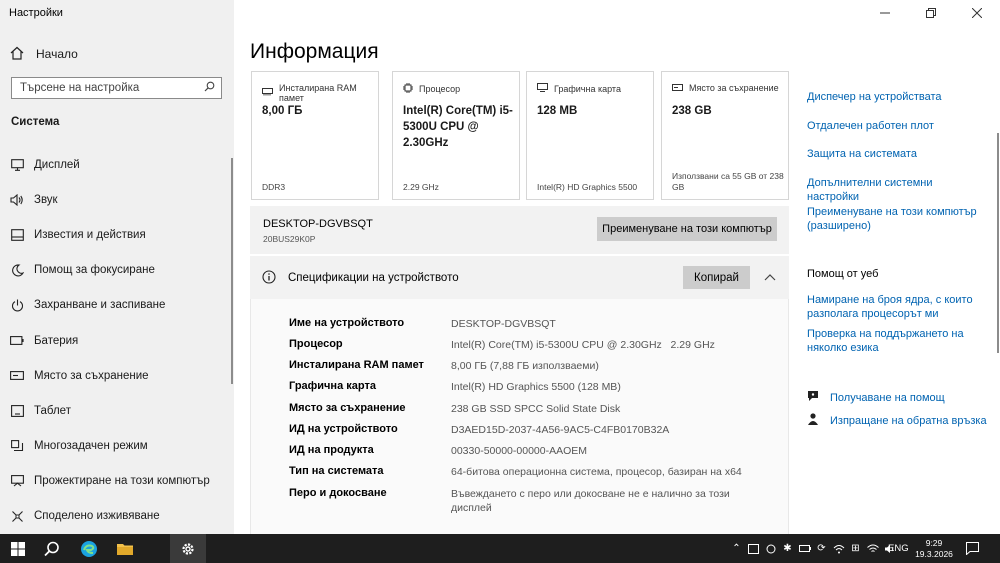  I want to click on language-indicator: ENG, so click(898, 548).